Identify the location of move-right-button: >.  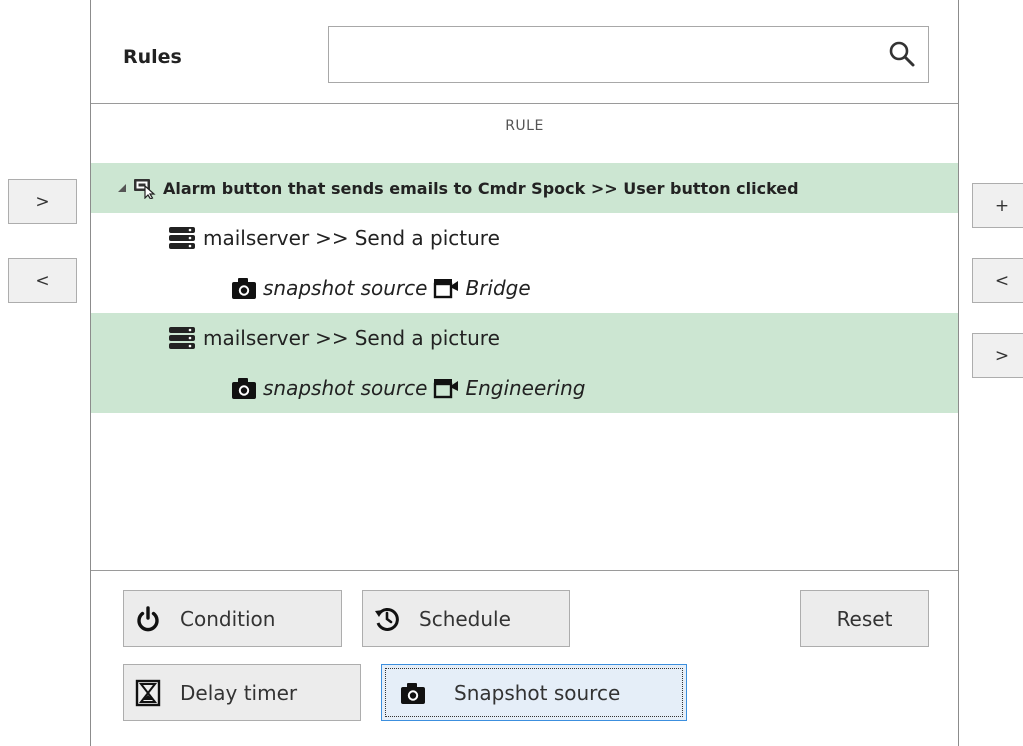
(42, 201).